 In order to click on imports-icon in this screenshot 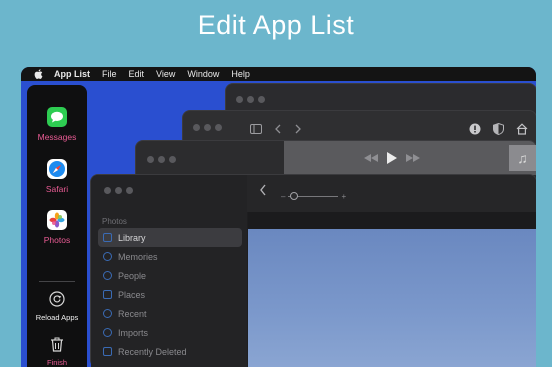, I will do `click(107, 332)`.